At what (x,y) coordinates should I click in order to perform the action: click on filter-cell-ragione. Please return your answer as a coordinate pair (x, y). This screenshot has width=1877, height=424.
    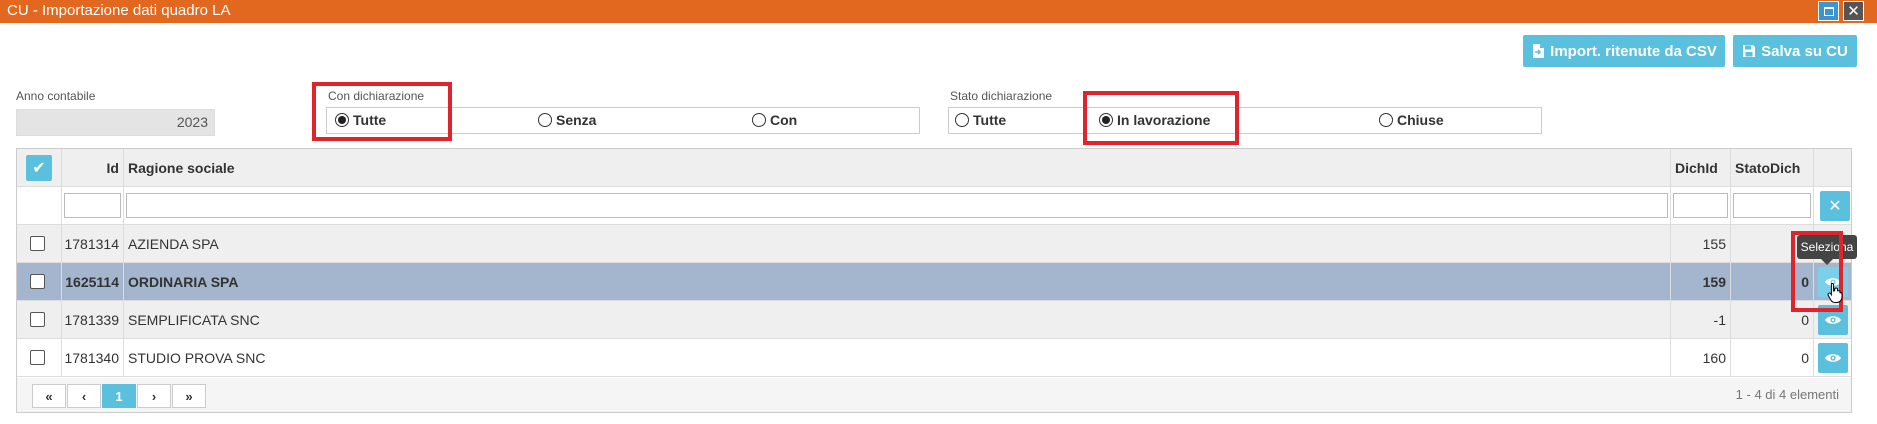
    Looking at the image, I should click on (897, 205).